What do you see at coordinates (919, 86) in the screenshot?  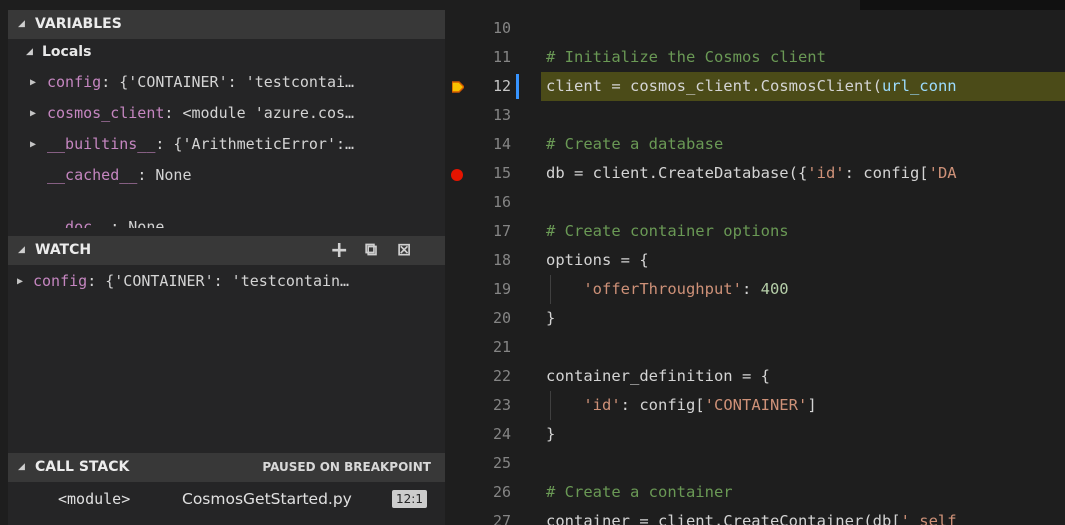 I see `code-token: url_conn` at bounding box center [919, 86].